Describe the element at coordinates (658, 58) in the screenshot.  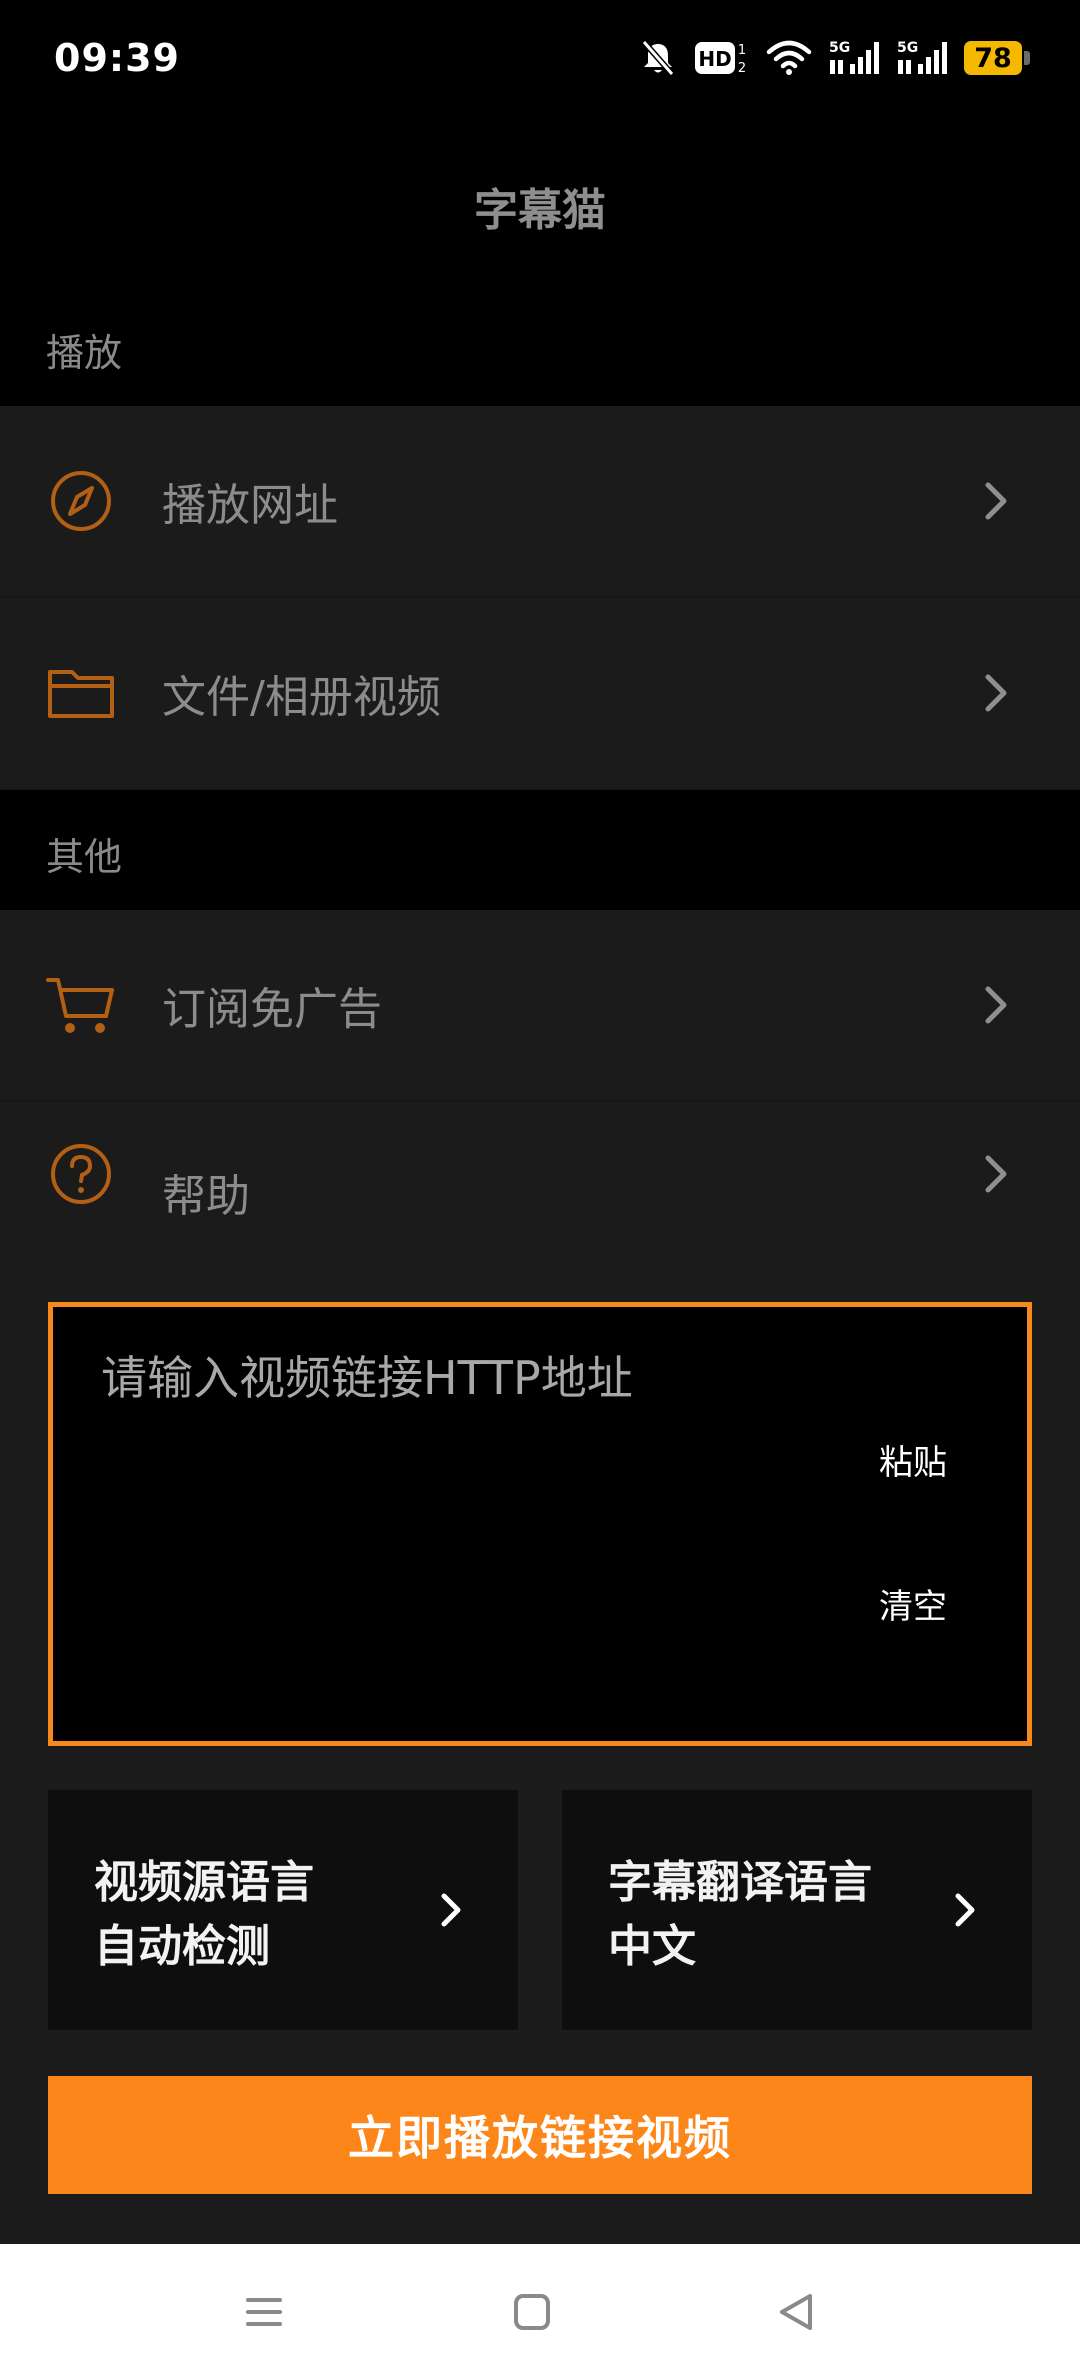
I see `mute-bell-icon` at that location.